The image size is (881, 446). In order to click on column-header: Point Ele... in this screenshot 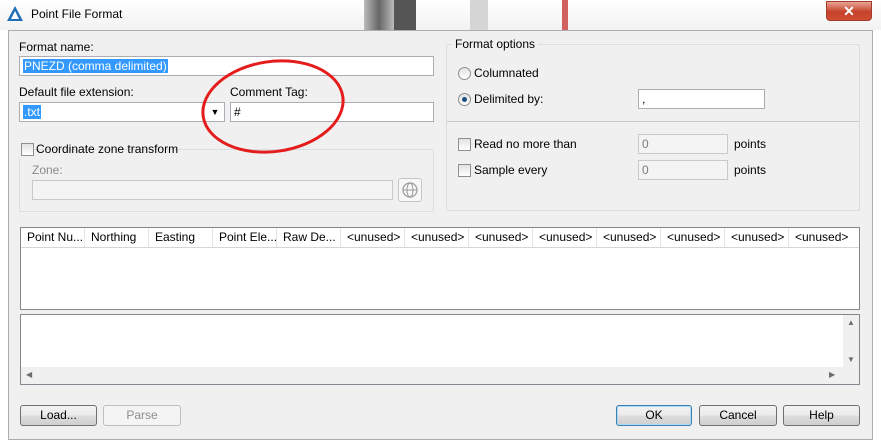, I will do `click(245, 237)`.